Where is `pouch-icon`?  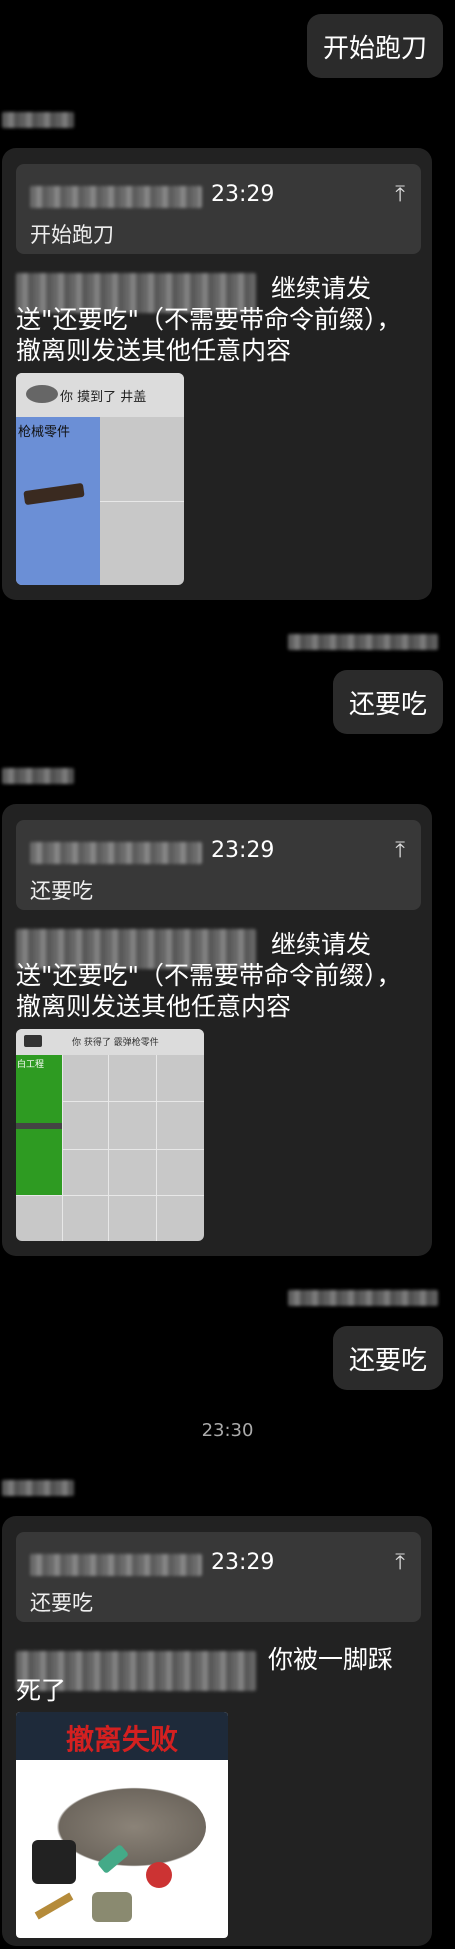
pouch-icon is located at coordinates (112, 1907).